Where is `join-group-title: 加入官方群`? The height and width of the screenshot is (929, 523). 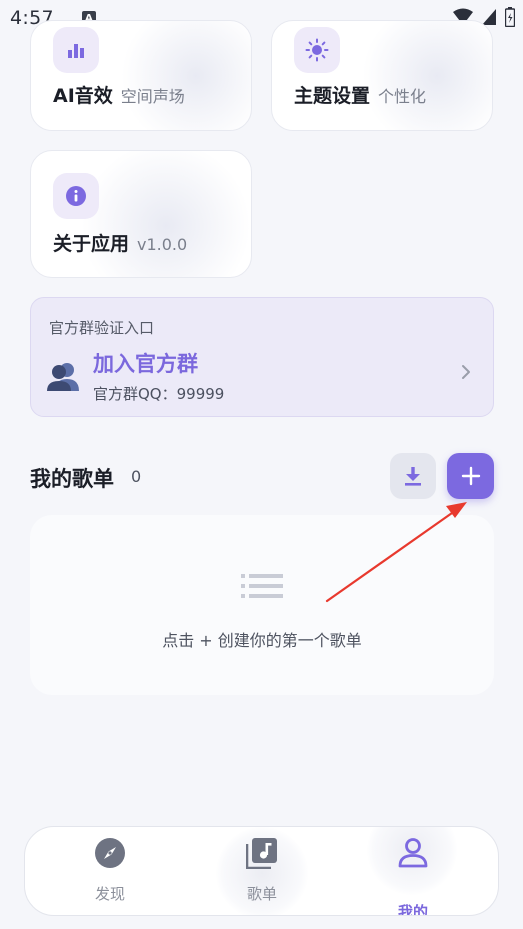 join-group-title: 加入官方群 is located at coordinates (145, 364).